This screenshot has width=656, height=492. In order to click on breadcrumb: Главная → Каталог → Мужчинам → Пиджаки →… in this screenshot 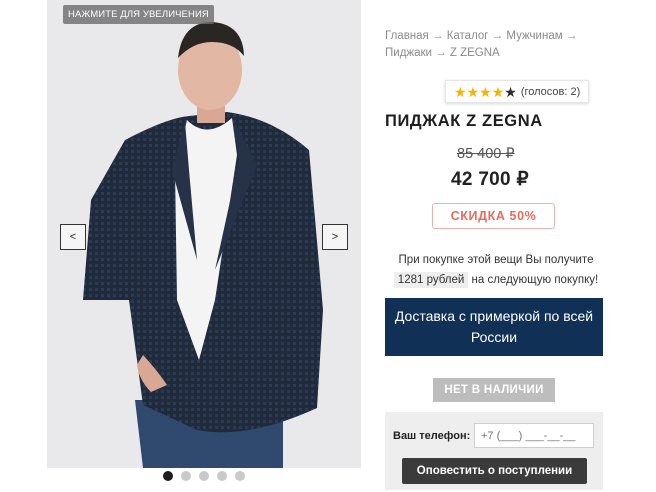, I will do `click(500, 45)`.